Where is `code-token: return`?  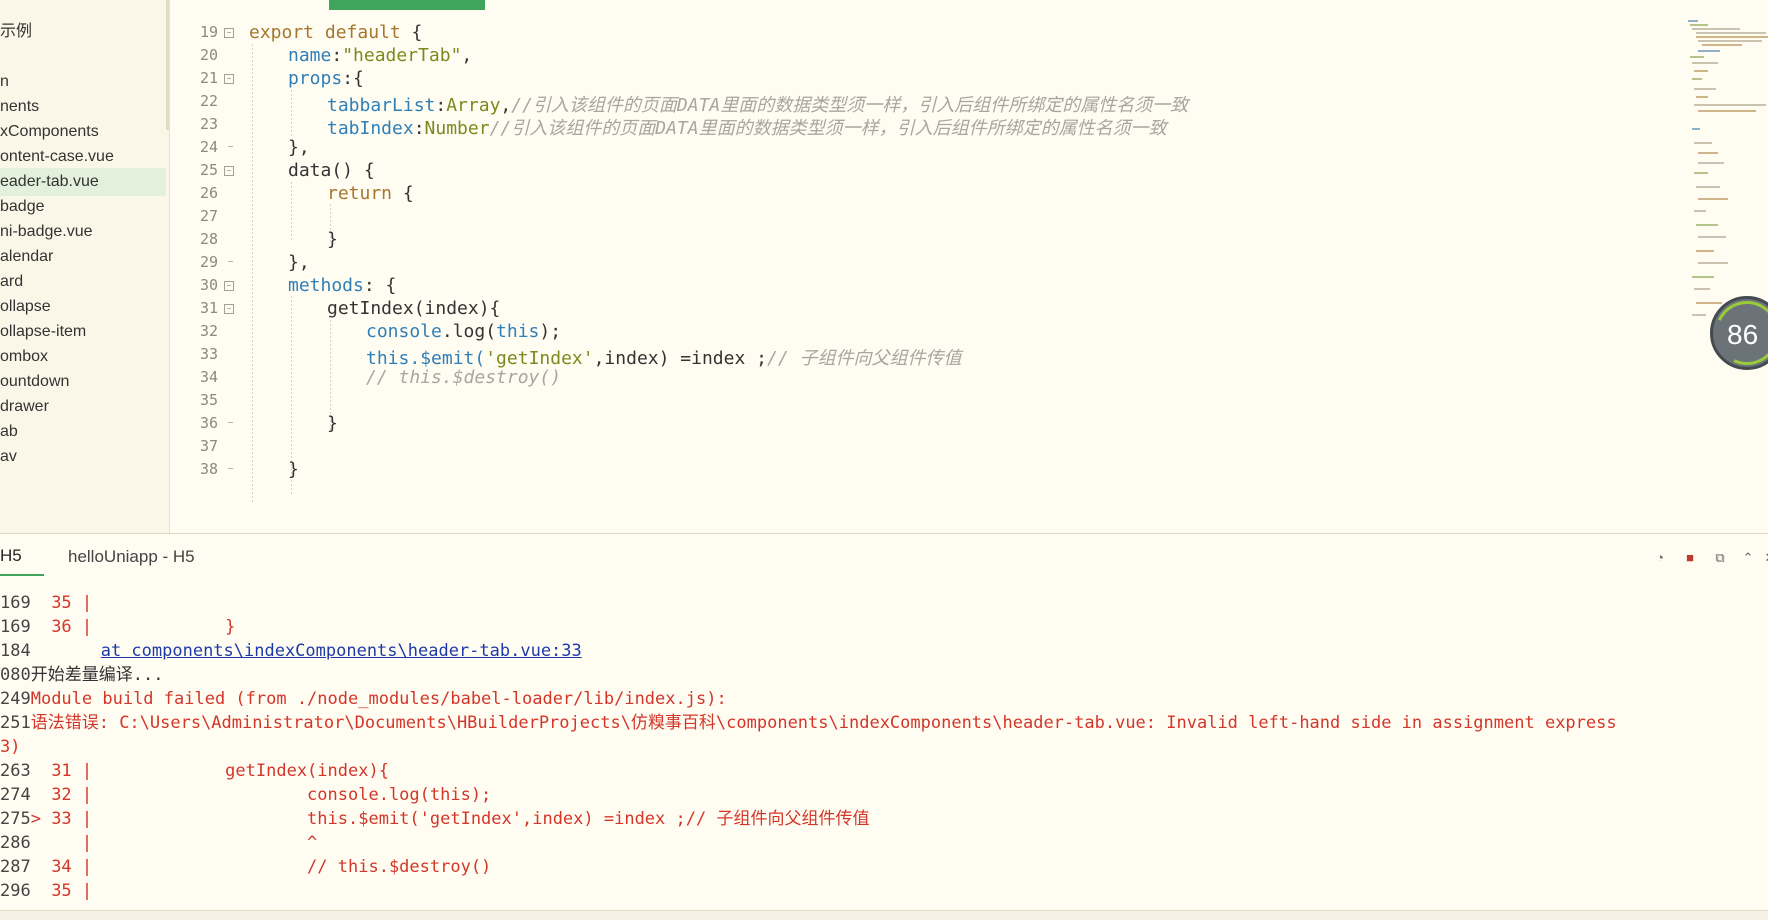
code-token: return is located at coordinates (360, 193).